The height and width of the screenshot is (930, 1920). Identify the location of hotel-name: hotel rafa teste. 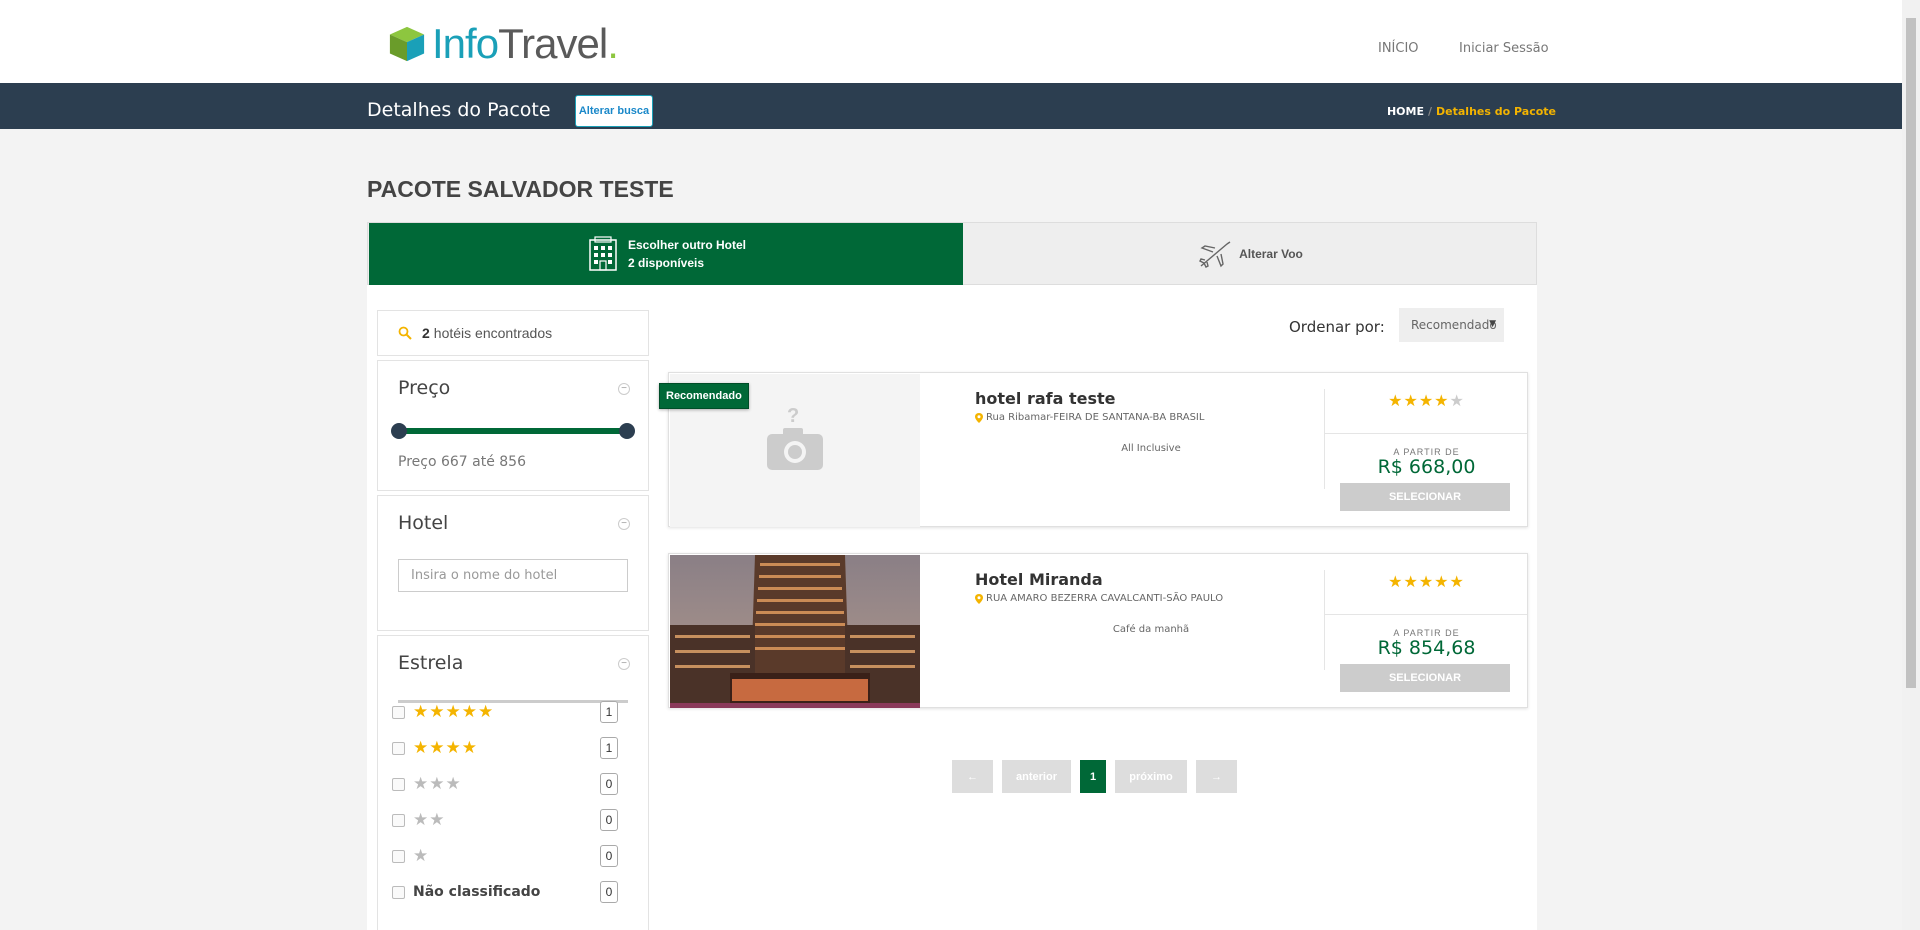
(1045, 398).